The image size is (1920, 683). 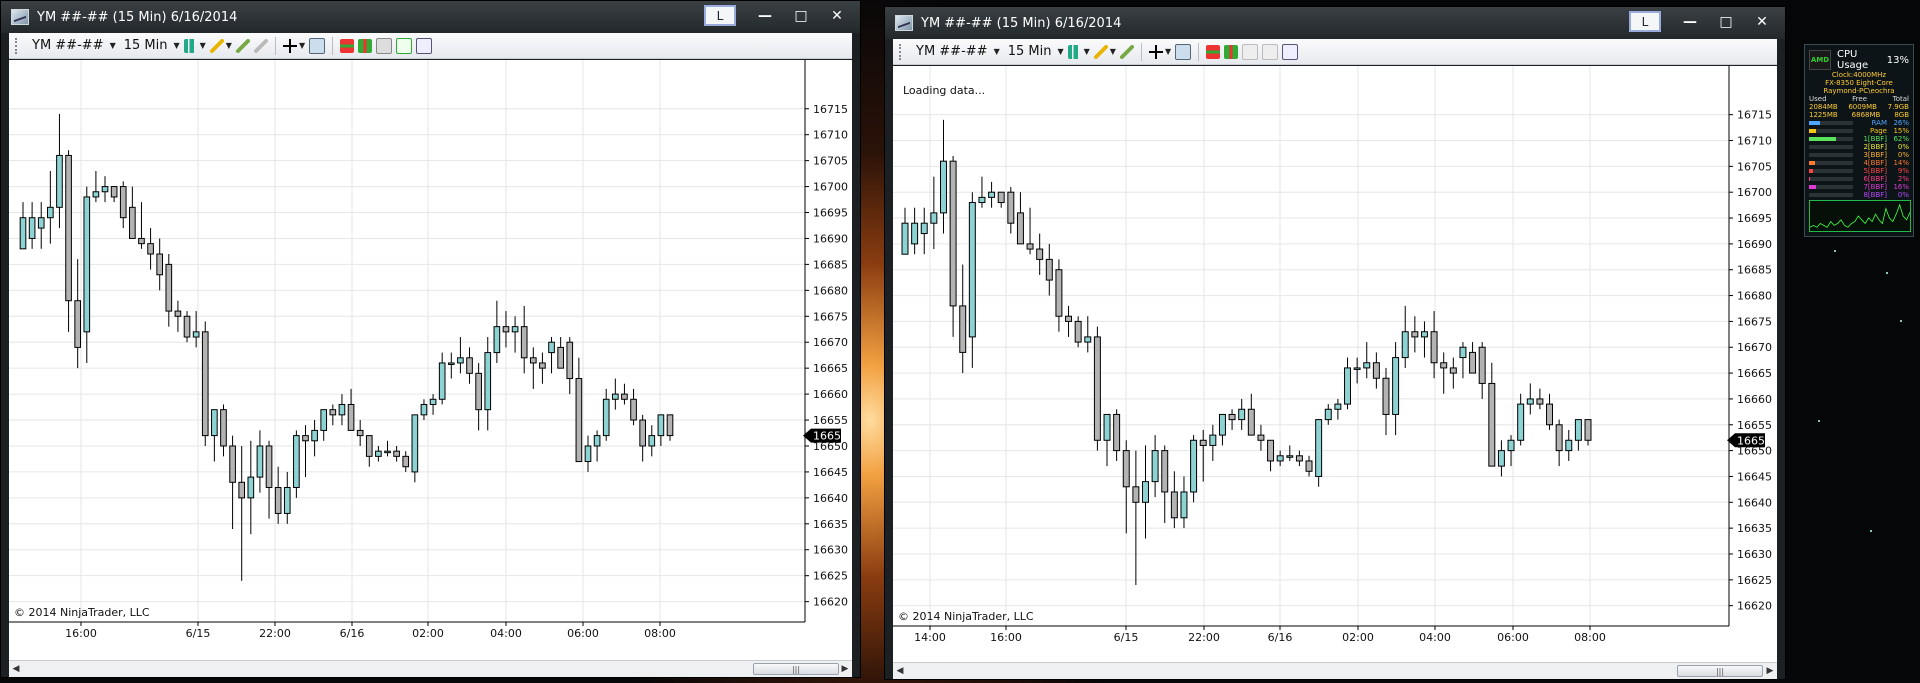 I want to click on usage-bar-label: Page, so click(x=1878, y=131).